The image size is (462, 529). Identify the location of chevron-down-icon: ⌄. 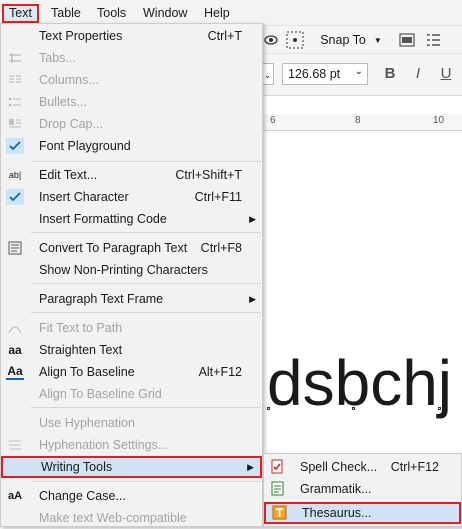
(358, 71).